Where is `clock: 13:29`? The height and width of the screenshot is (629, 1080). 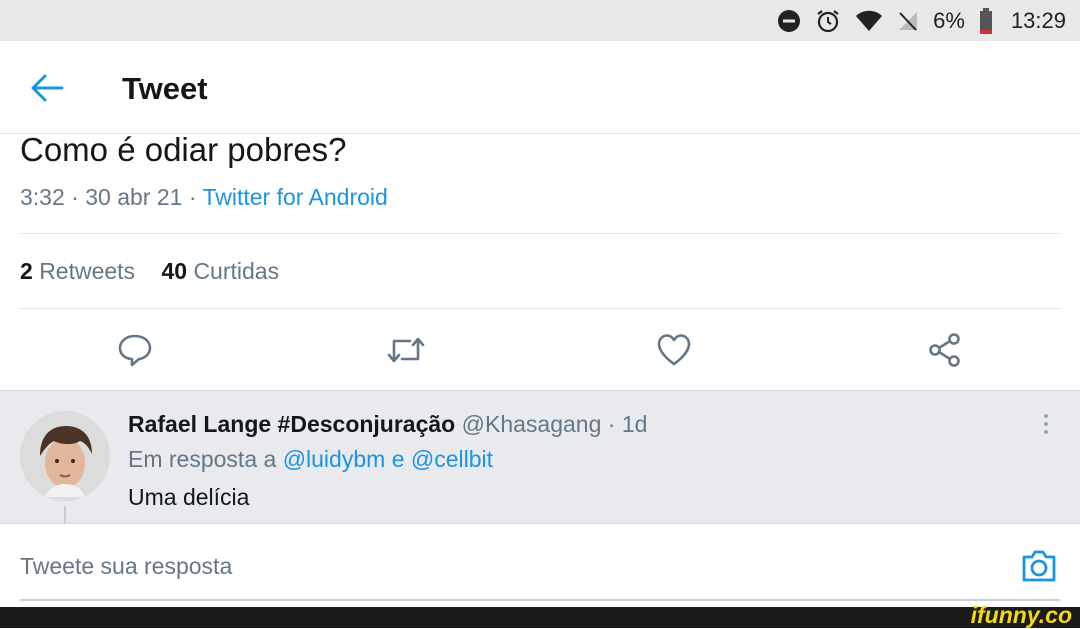
clock: 13:29 is located at coordinates (1038, 20).